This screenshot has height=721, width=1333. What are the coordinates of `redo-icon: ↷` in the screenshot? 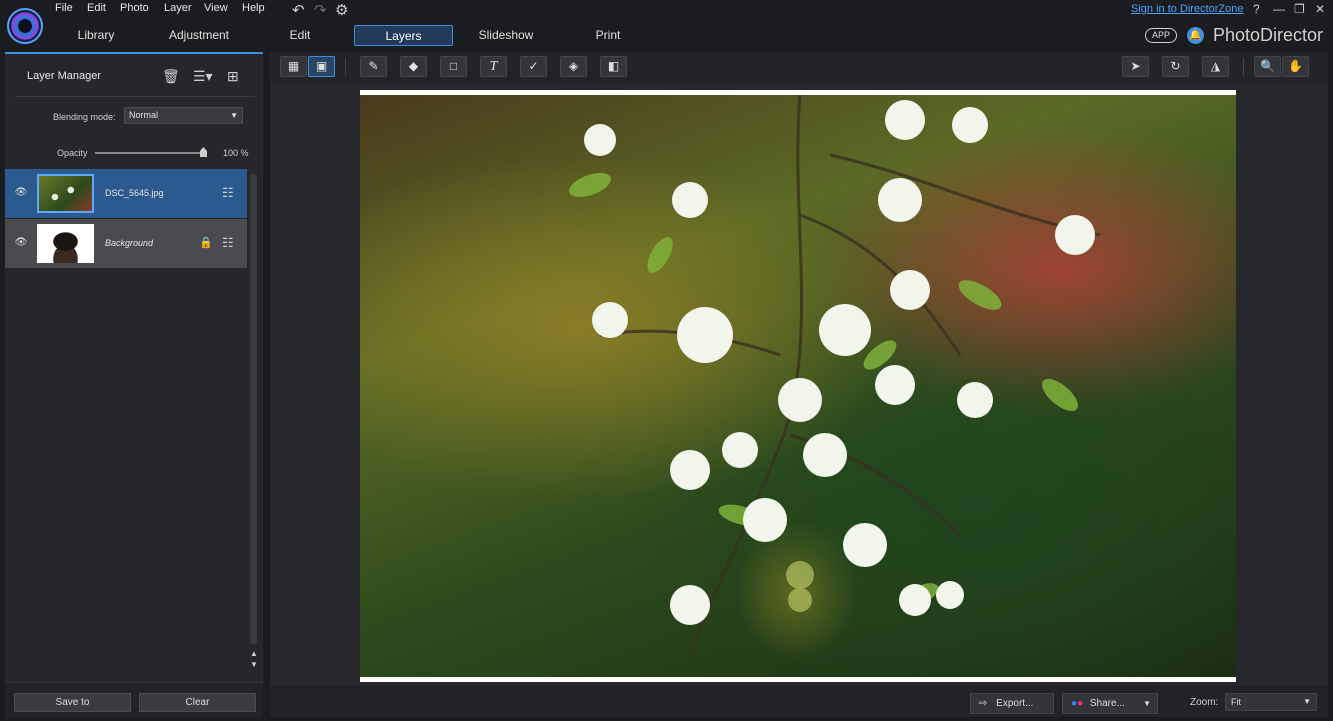 It's located at (320, 10).